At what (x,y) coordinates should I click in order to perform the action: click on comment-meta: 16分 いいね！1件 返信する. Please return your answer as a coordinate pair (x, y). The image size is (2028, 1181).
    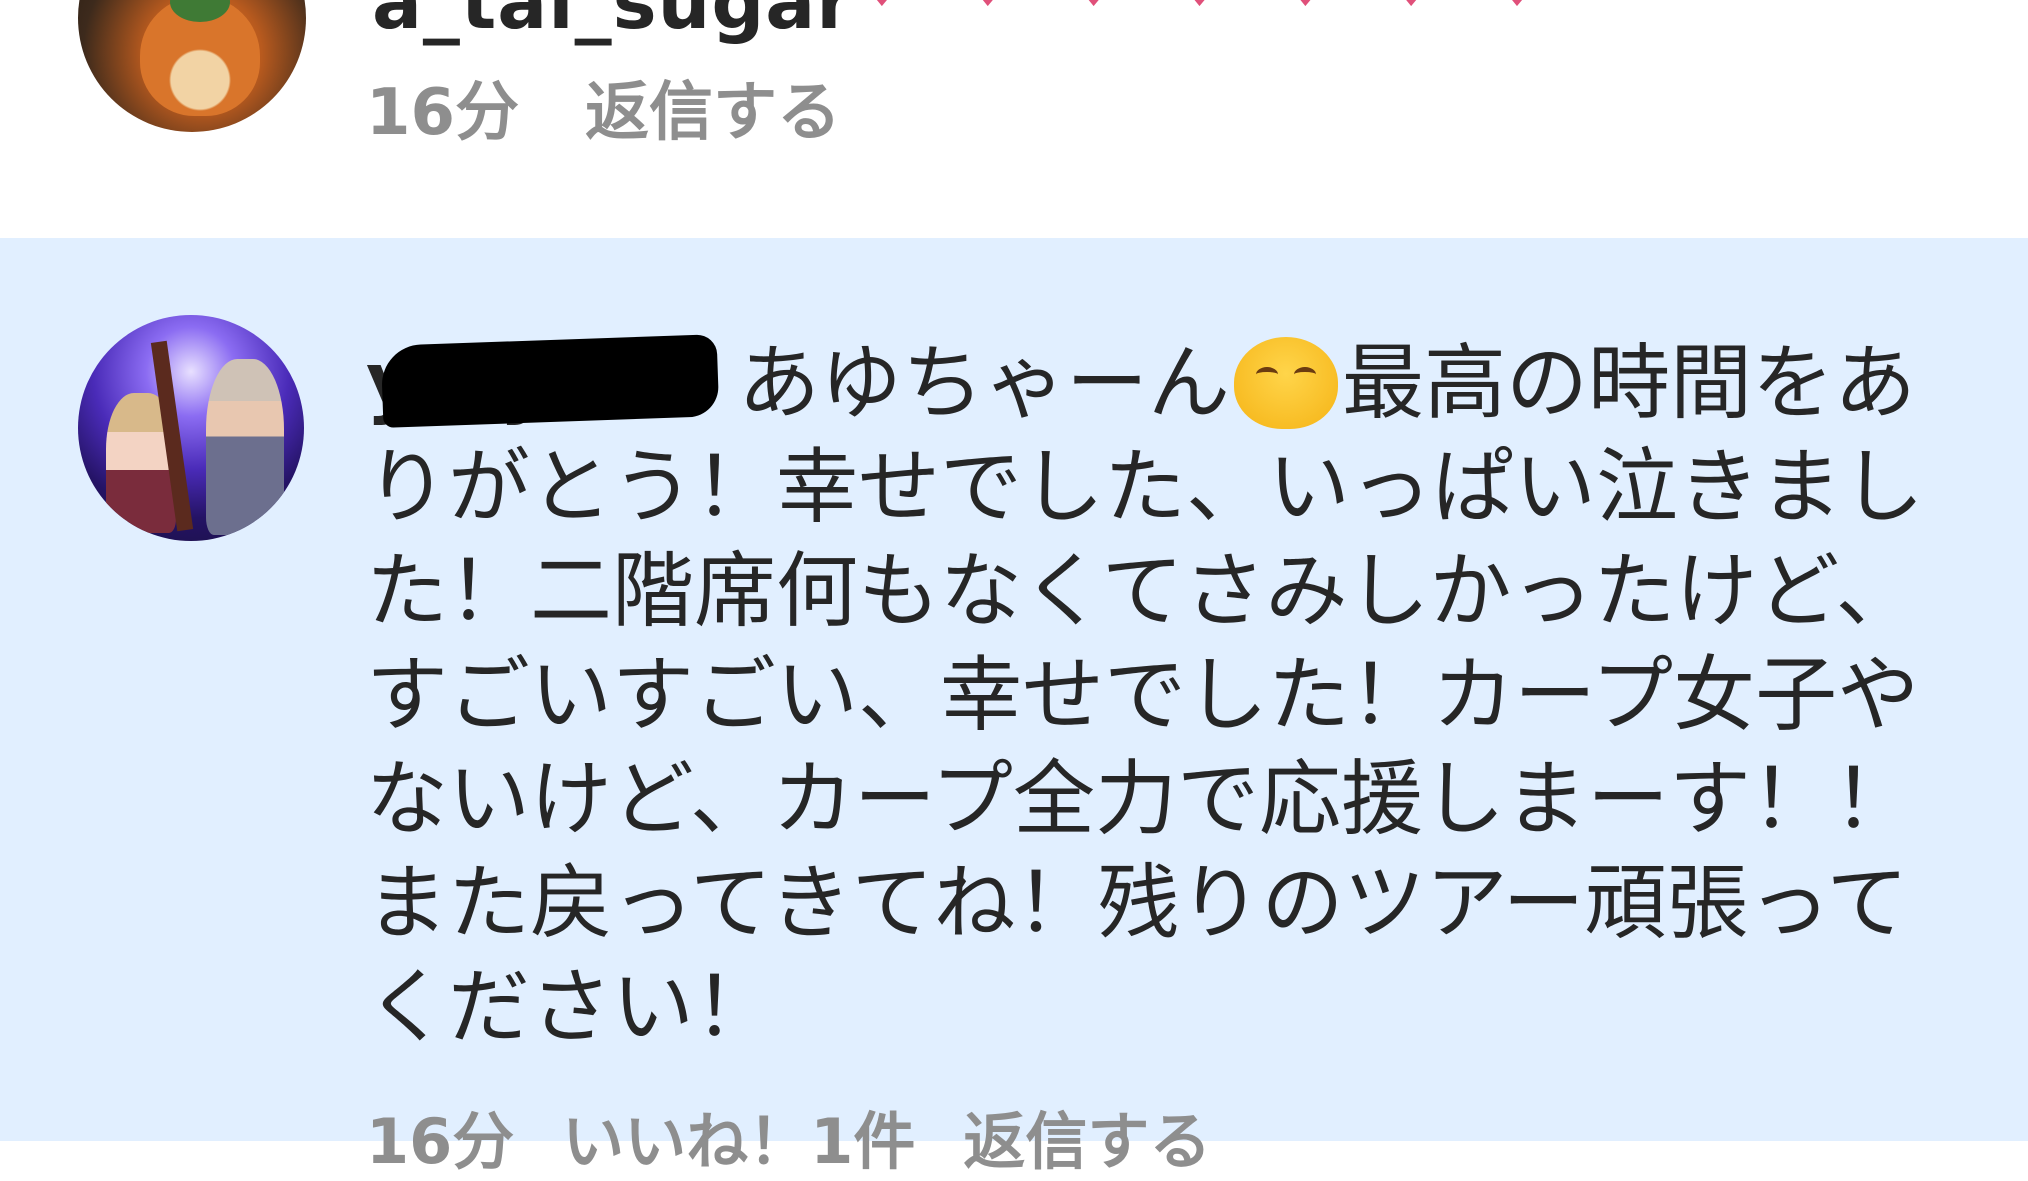
    Looking at the image, I should click on (788, 1137).